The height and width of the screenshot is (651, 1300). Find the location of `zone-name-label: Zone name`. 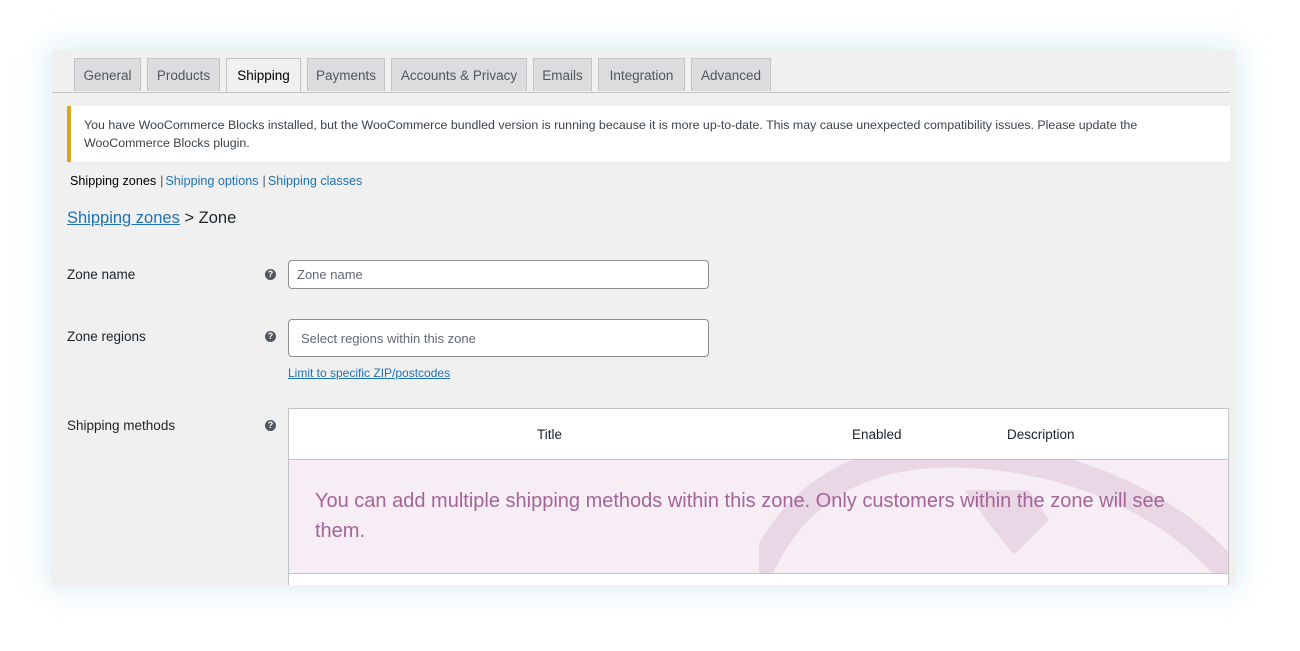

zone-name-label: Zone name is located at coordinates (101, 274).